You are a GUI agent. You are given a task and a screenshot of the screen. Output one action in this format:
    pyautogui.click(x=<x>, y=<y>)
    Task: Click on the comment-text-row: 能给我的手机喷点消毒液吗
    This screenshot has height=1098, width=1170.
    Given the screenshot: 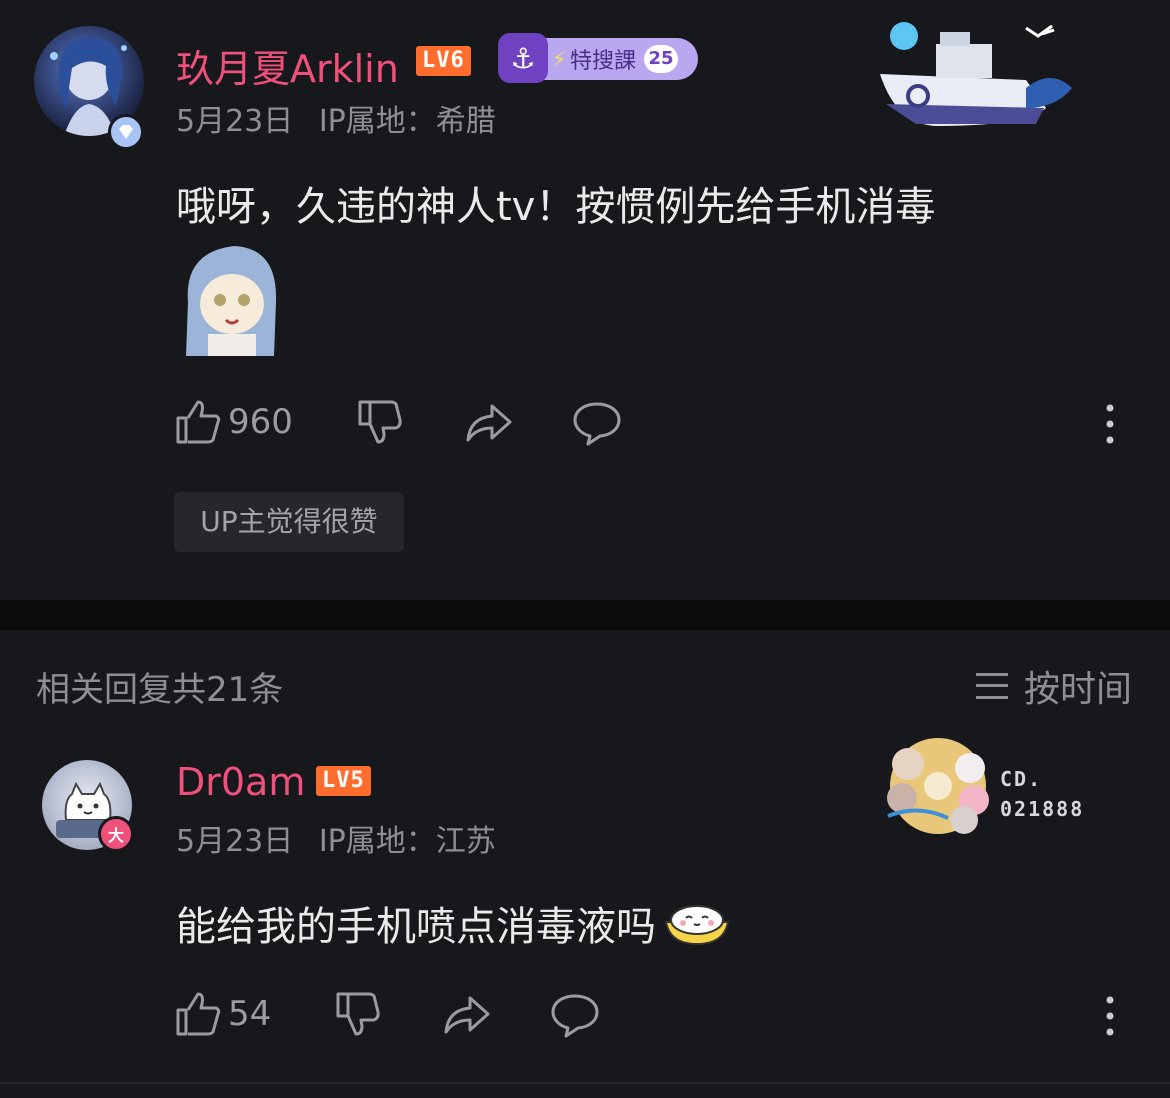 What is the action you would take?
    pyautogui.click(x=454, y=923)
    